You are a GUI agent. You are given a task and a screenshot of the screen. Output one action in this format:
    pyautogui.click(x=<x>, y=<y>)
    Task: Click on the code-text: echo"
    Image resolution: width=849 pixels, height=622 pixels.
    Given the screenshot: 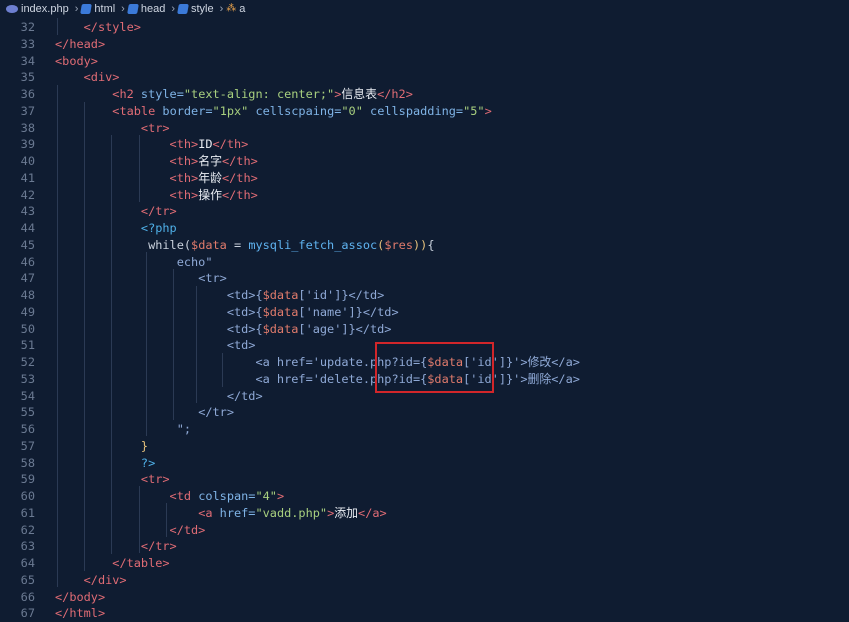 What is the action you would take?
    pyautogui.click(x=194, y=261)
    